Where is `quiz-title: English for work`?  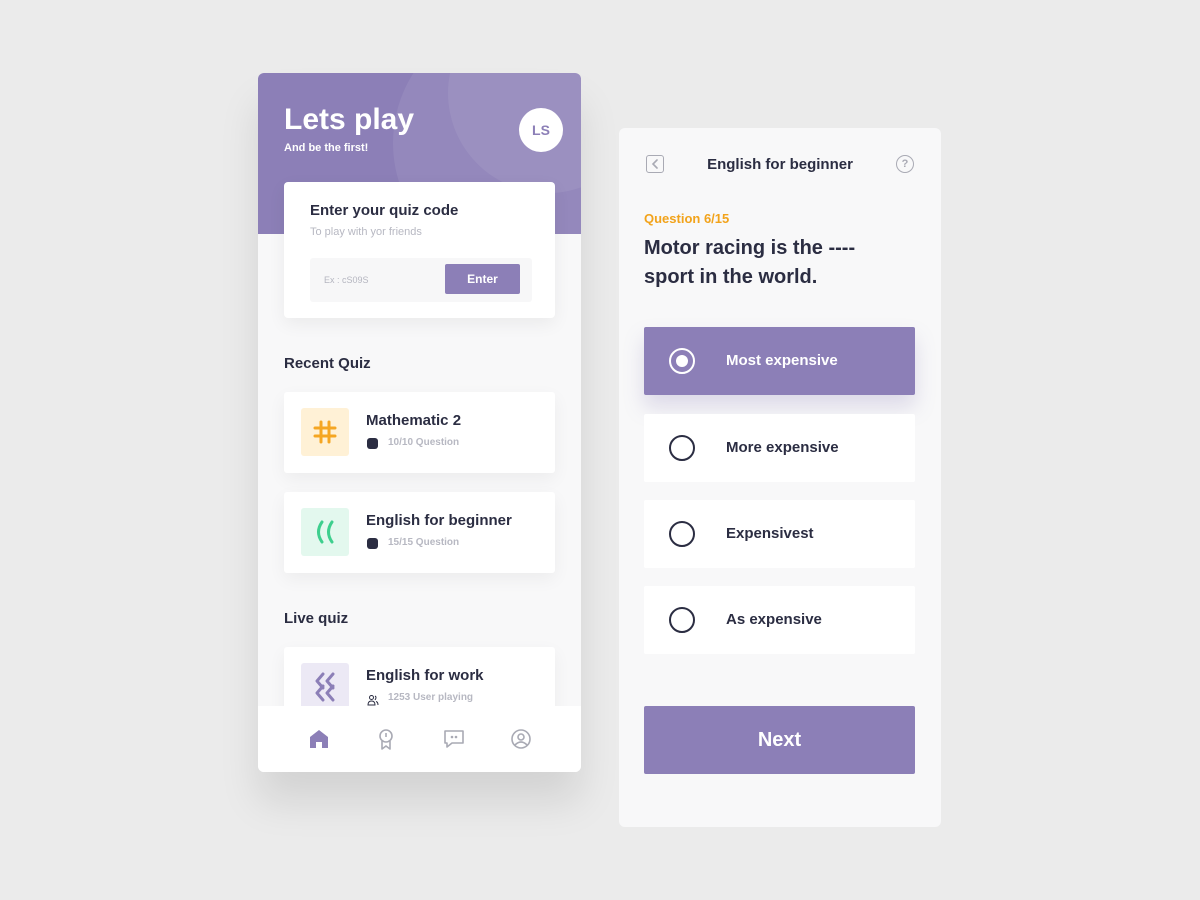 quiz-title: English for work is located at coordinates (425, 675).